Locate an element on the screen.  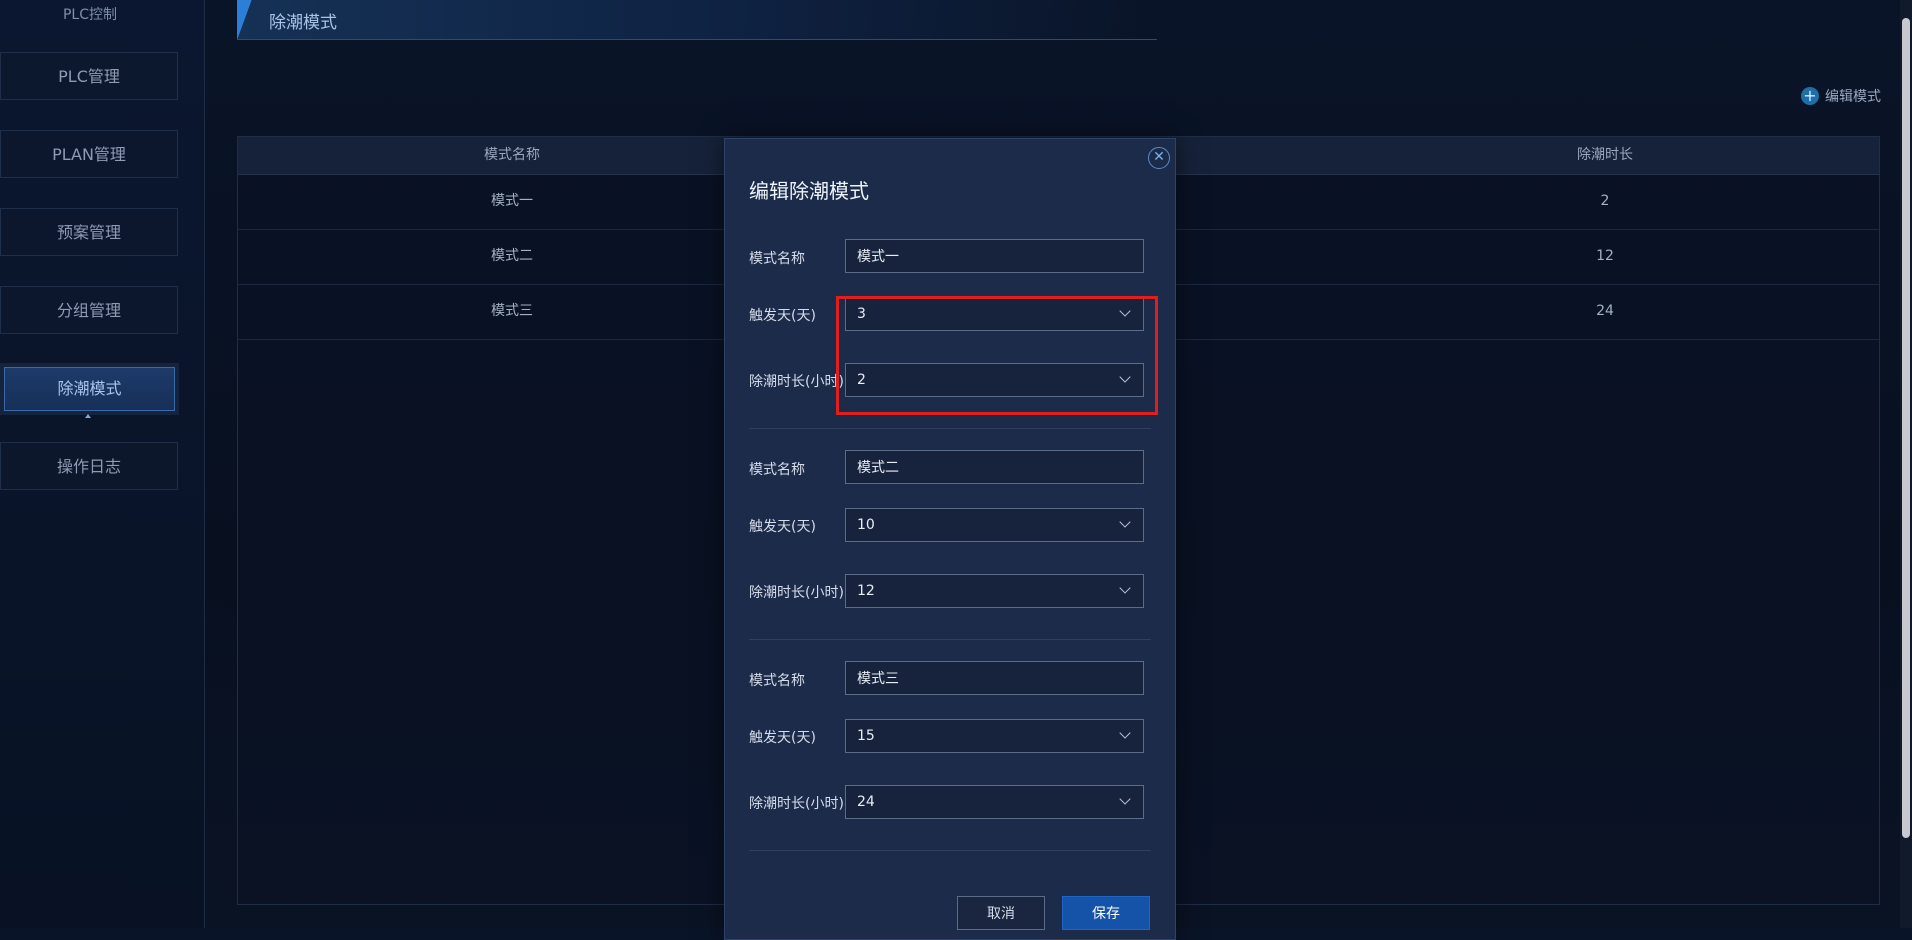
header-accent is located at coordinates (246, 19).